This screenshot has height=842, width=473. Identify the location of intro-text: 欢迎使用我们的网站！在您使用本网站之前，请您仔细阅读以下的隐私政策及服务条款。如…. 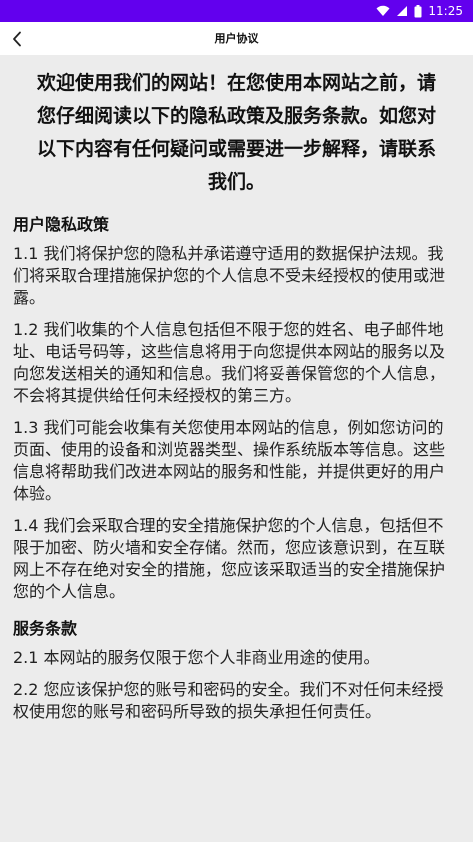
(236, 132).